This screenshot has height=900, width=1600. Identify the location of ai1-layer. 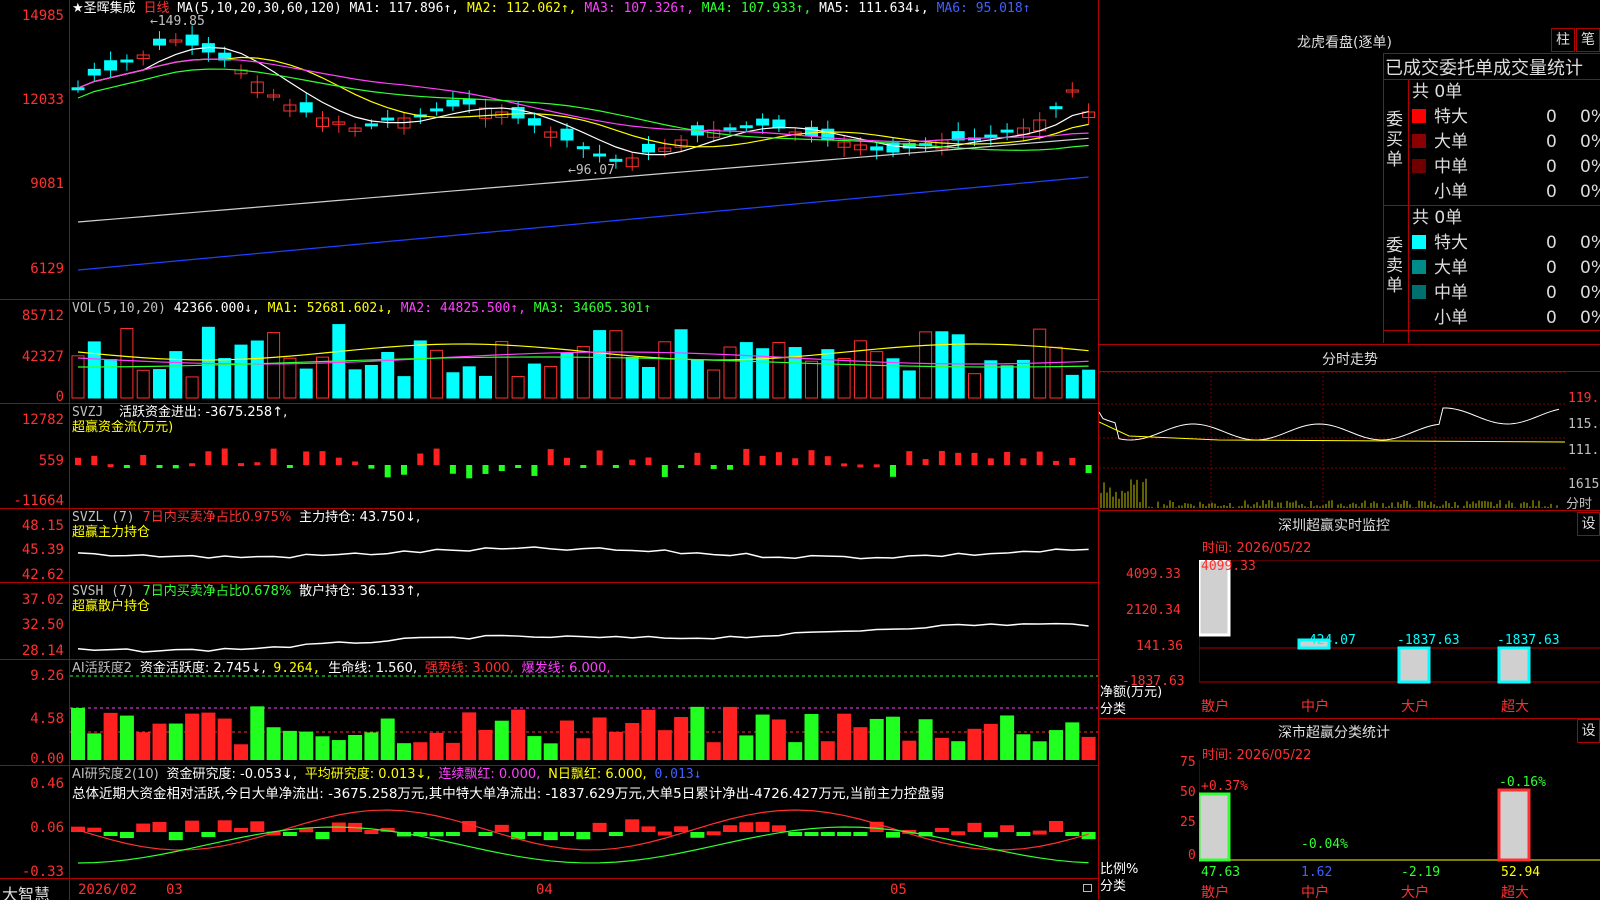
(584, 717).